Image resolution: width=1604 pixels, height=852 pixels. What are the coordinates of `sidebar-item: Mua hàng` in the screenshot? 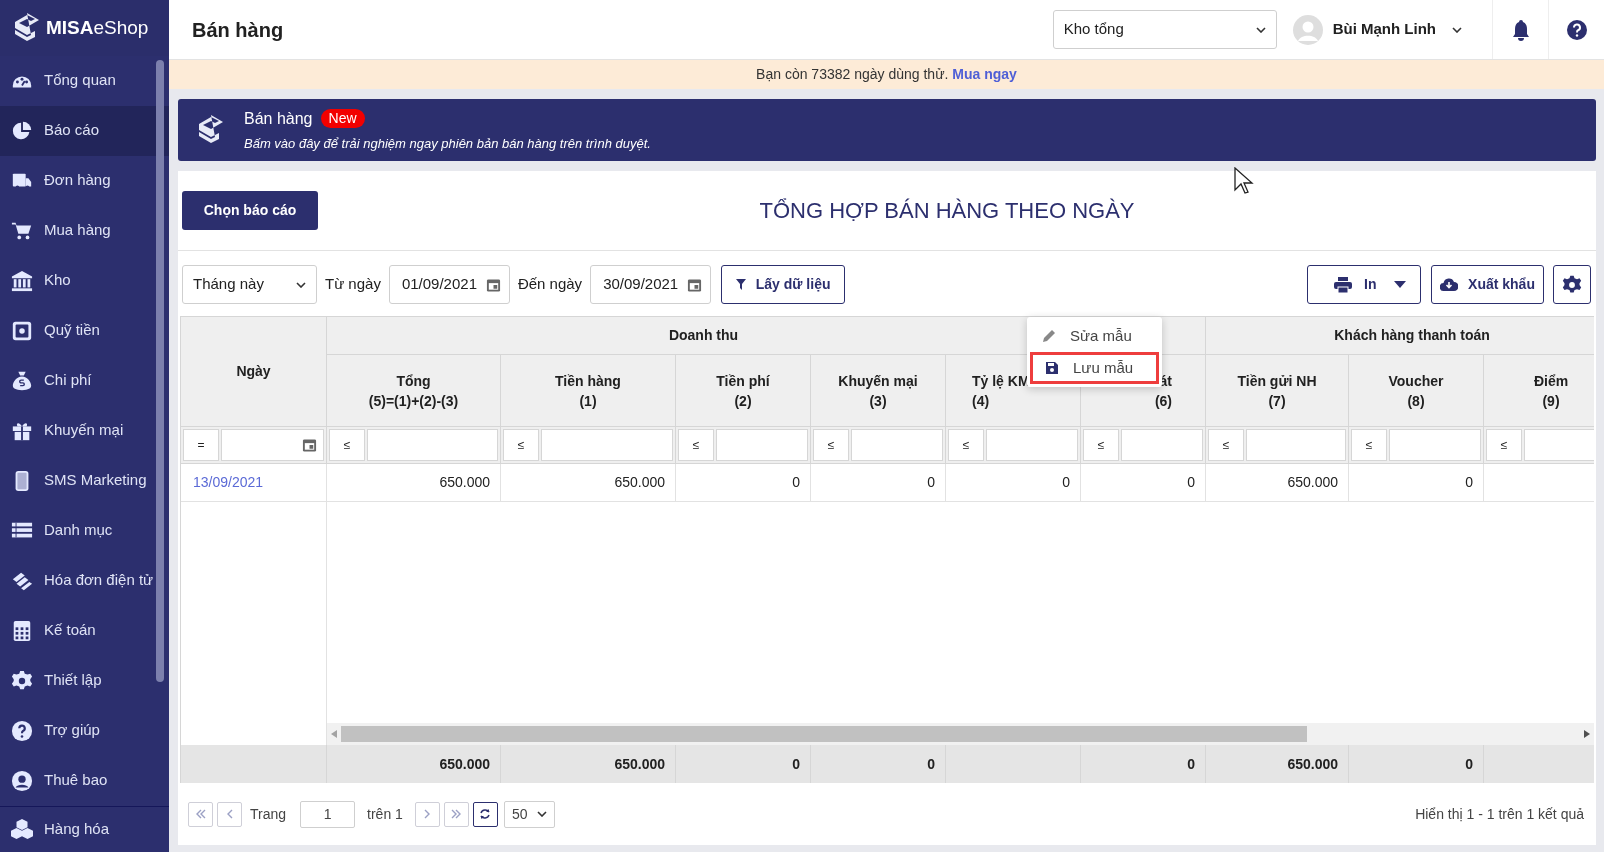 It's located at (84, 230).